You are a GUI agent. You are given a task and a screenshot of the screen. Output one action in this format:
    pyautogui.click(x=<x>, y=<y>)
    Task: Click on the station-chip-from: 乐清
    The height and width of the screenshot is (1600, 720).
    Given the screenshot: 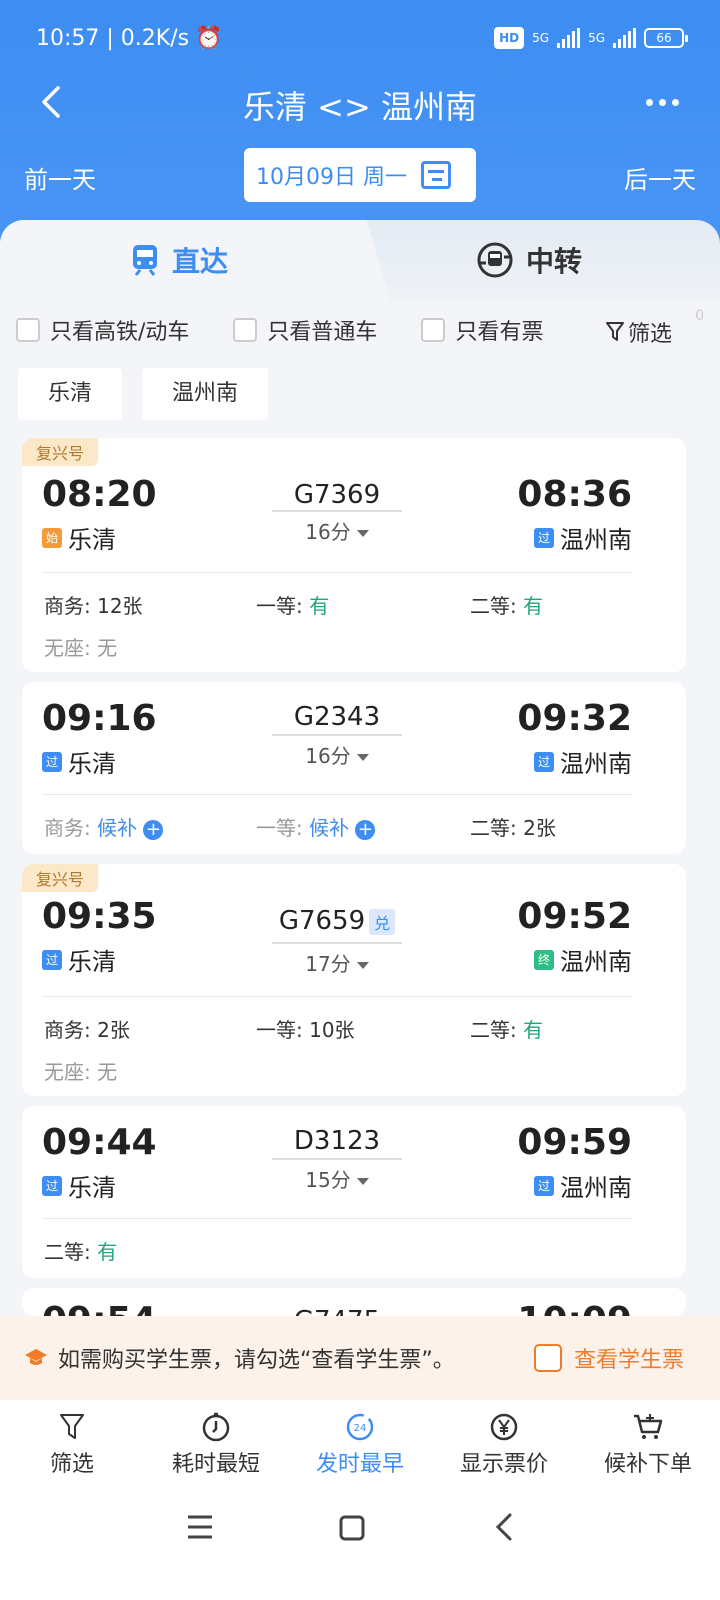 What is the action you would take?
    pyautogui.click(x=70, y=394)
    